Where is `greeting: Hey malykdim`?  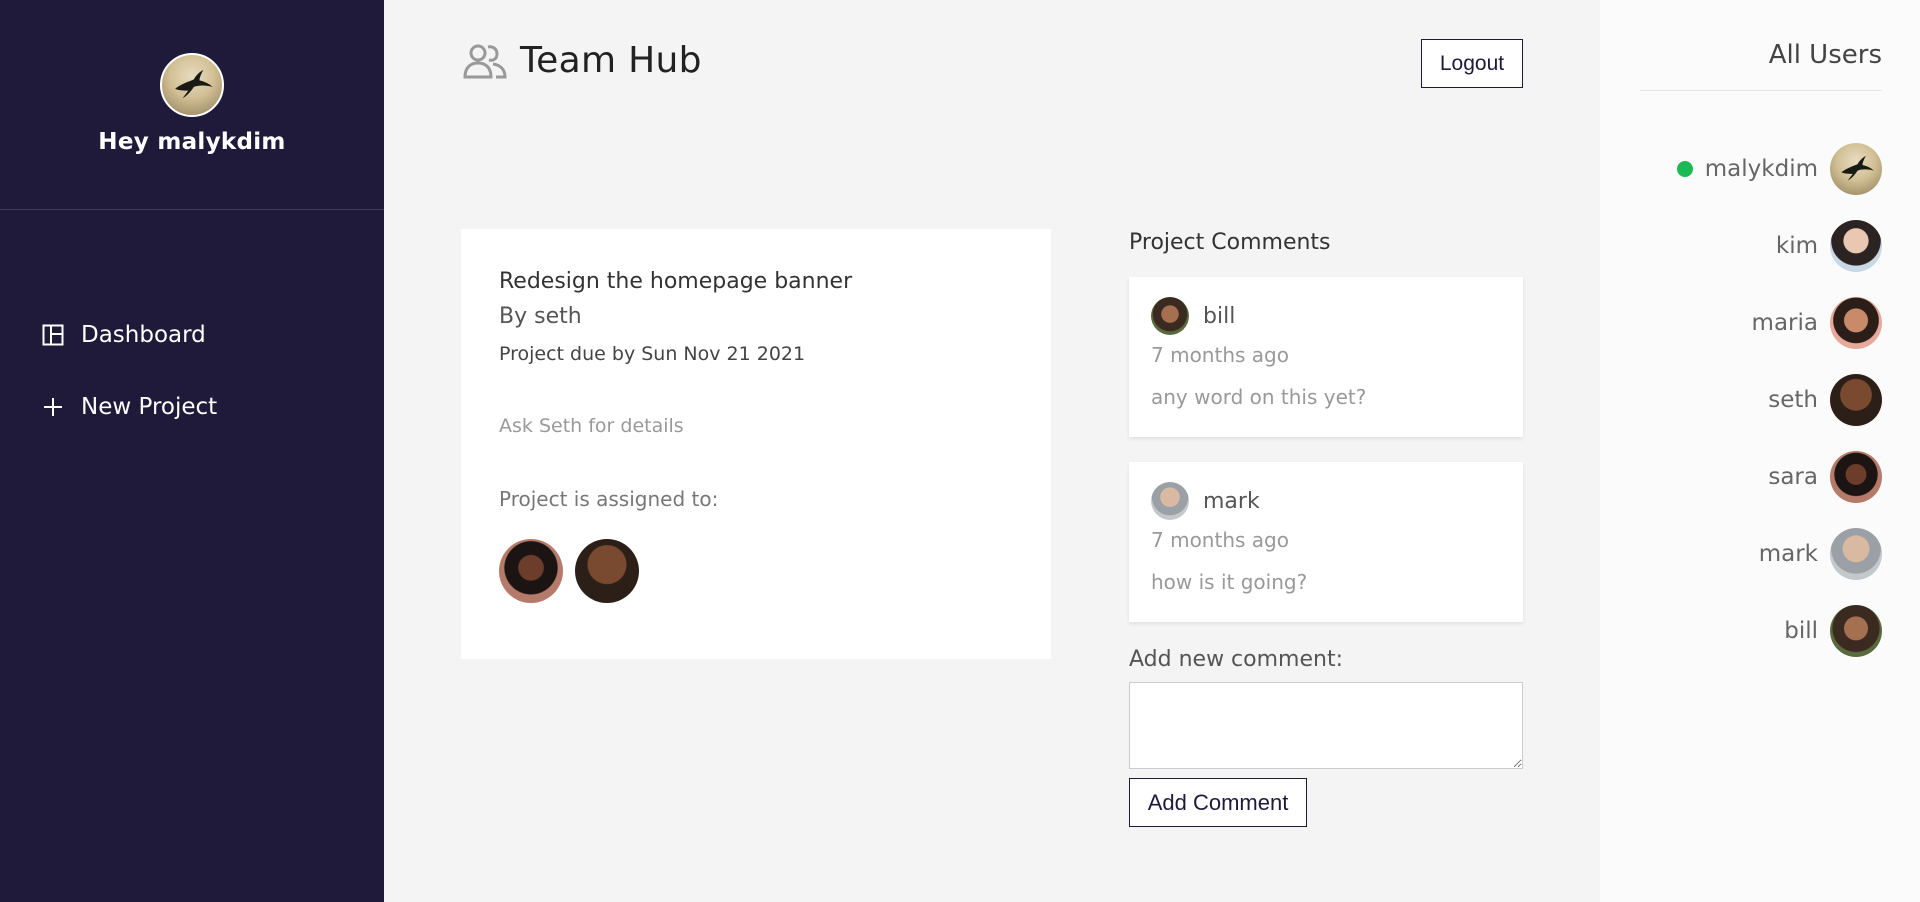 greeting: Hey malykdim is located at coordinates (192, 142).